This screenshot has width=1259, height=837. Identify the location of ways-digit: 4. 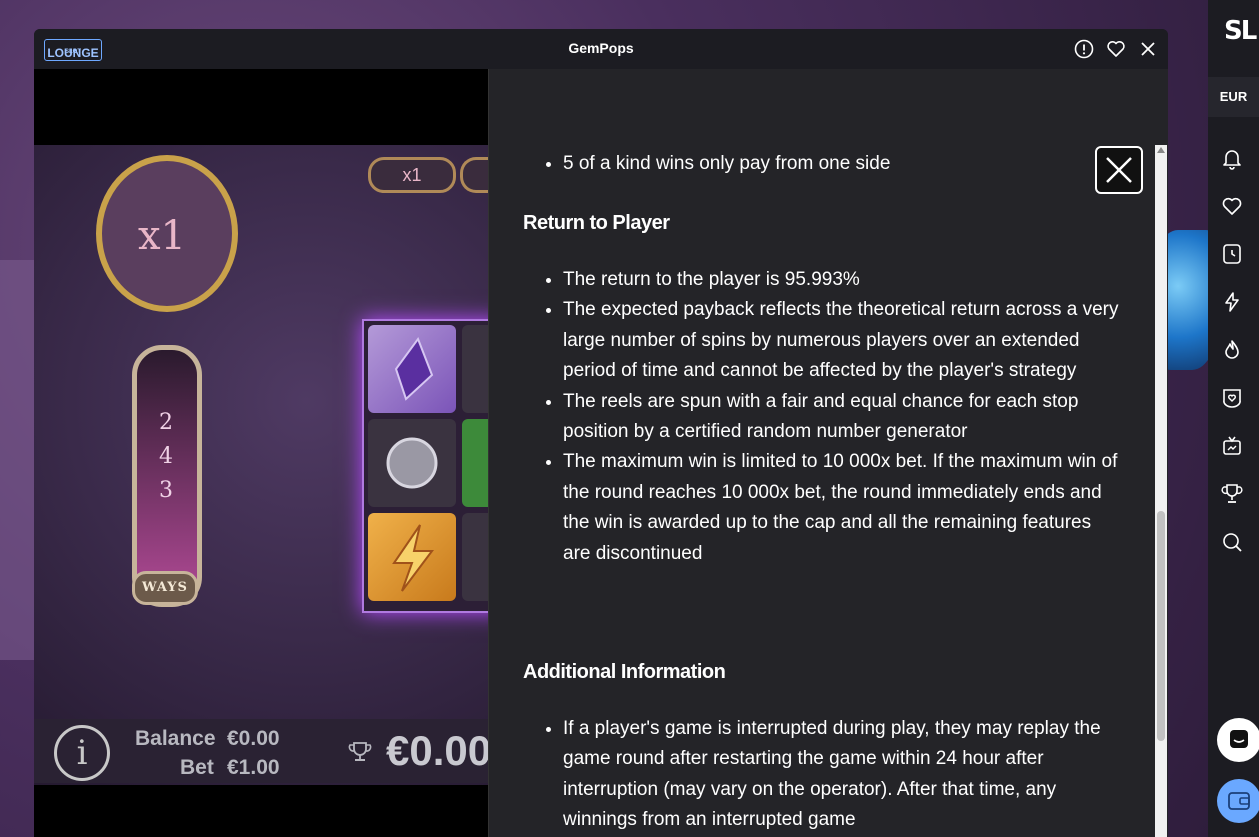
(166, 456).